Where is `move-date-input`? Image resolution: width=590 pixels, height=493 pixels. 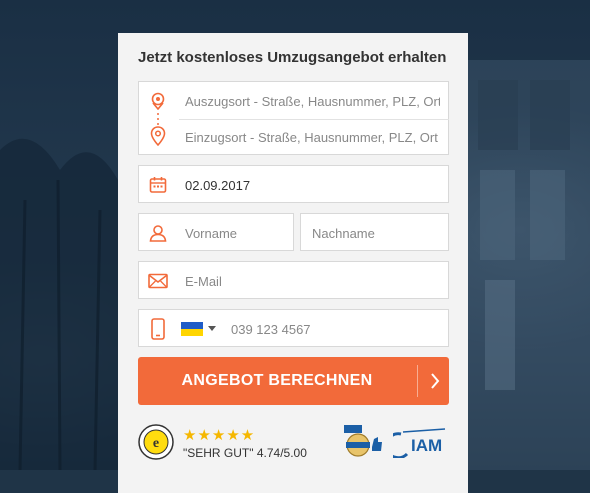 move-date-input is located at coordinates (312, 185).